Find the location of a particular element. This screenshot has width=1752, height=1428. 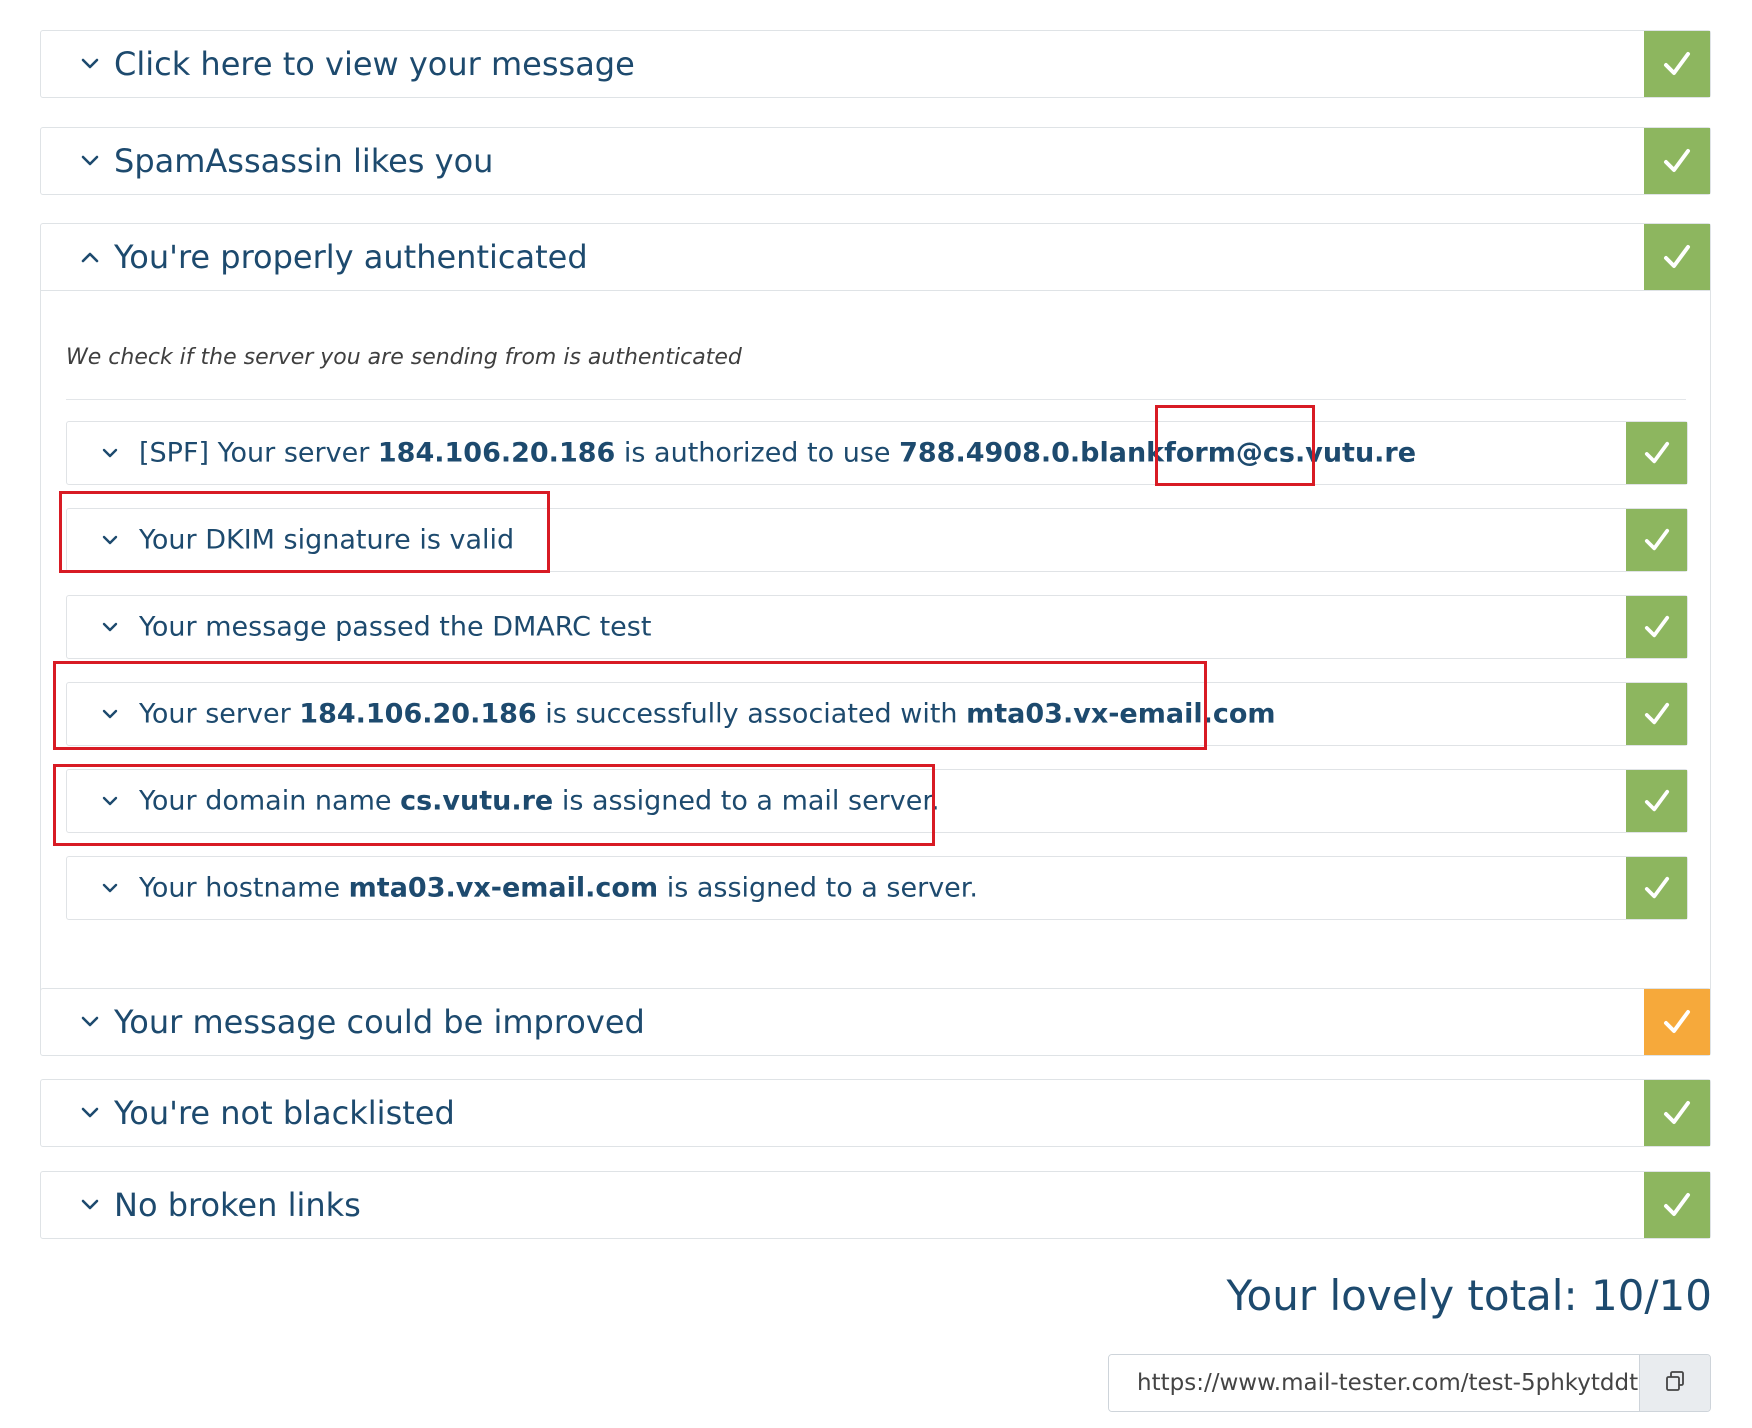

panel-header-improvement: Your message could be improved is located at coordinates (875, 1022).